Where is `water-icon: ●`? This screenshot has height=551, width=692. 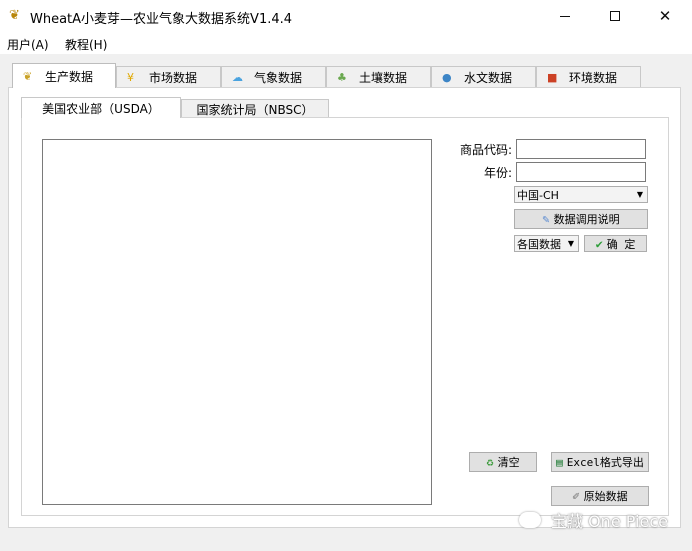 water-icon: ● is located at coordinates (447, 77).